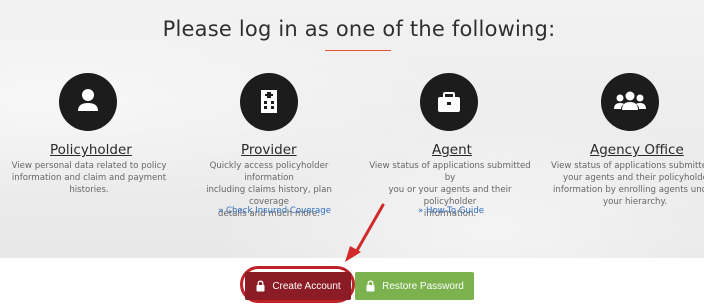 Image resolution: width=704 pixels, height=308 pixels. What do you see at coordinates (306, 286) in the screenshot?
I see `create-account-label: Create Account` at bounding box center [306, 286].